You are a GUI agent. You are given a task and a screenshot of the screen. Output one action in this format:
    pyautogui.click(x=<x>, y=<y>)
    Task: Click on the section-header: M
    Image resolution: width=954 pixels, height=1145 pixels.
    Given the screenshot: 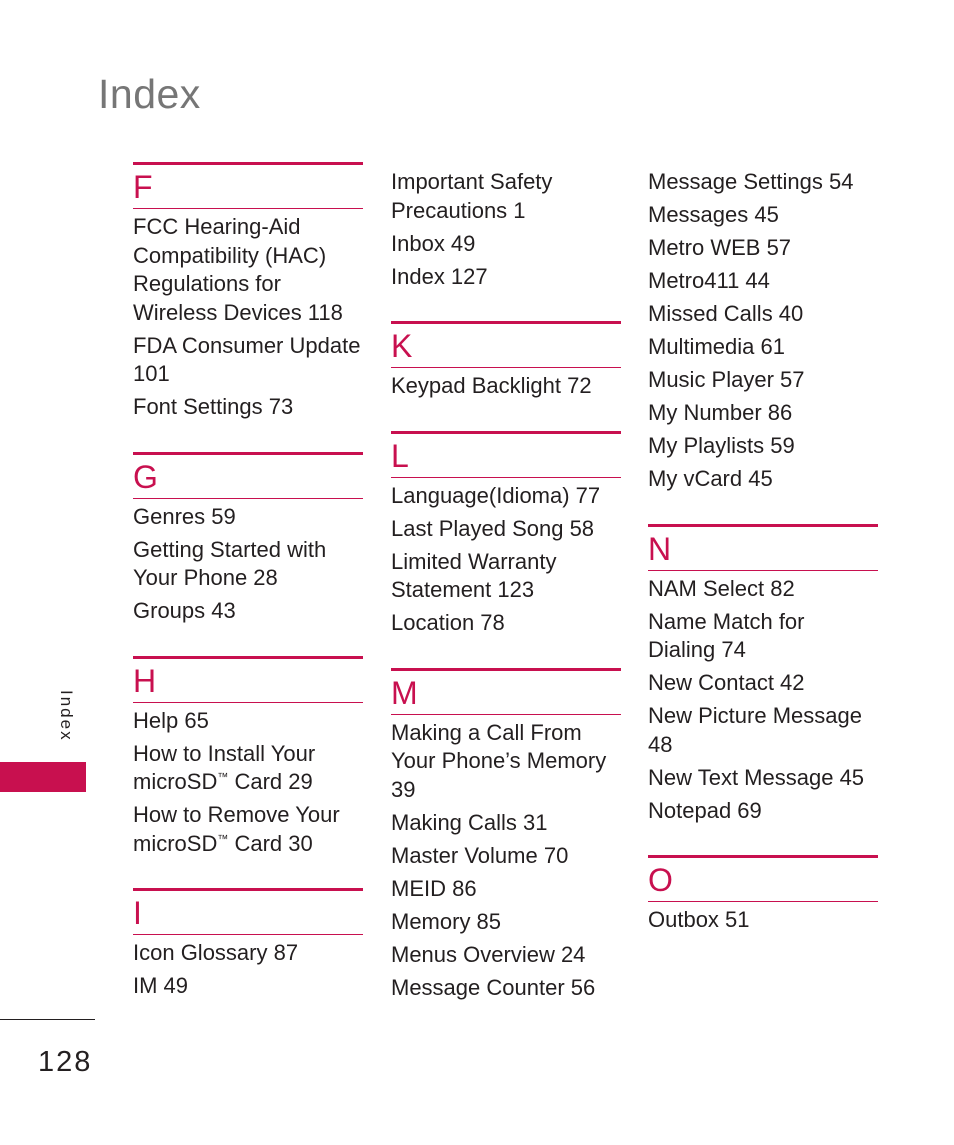 What is the action you would take?
    pyautogui.click(x=506, y=691)
    